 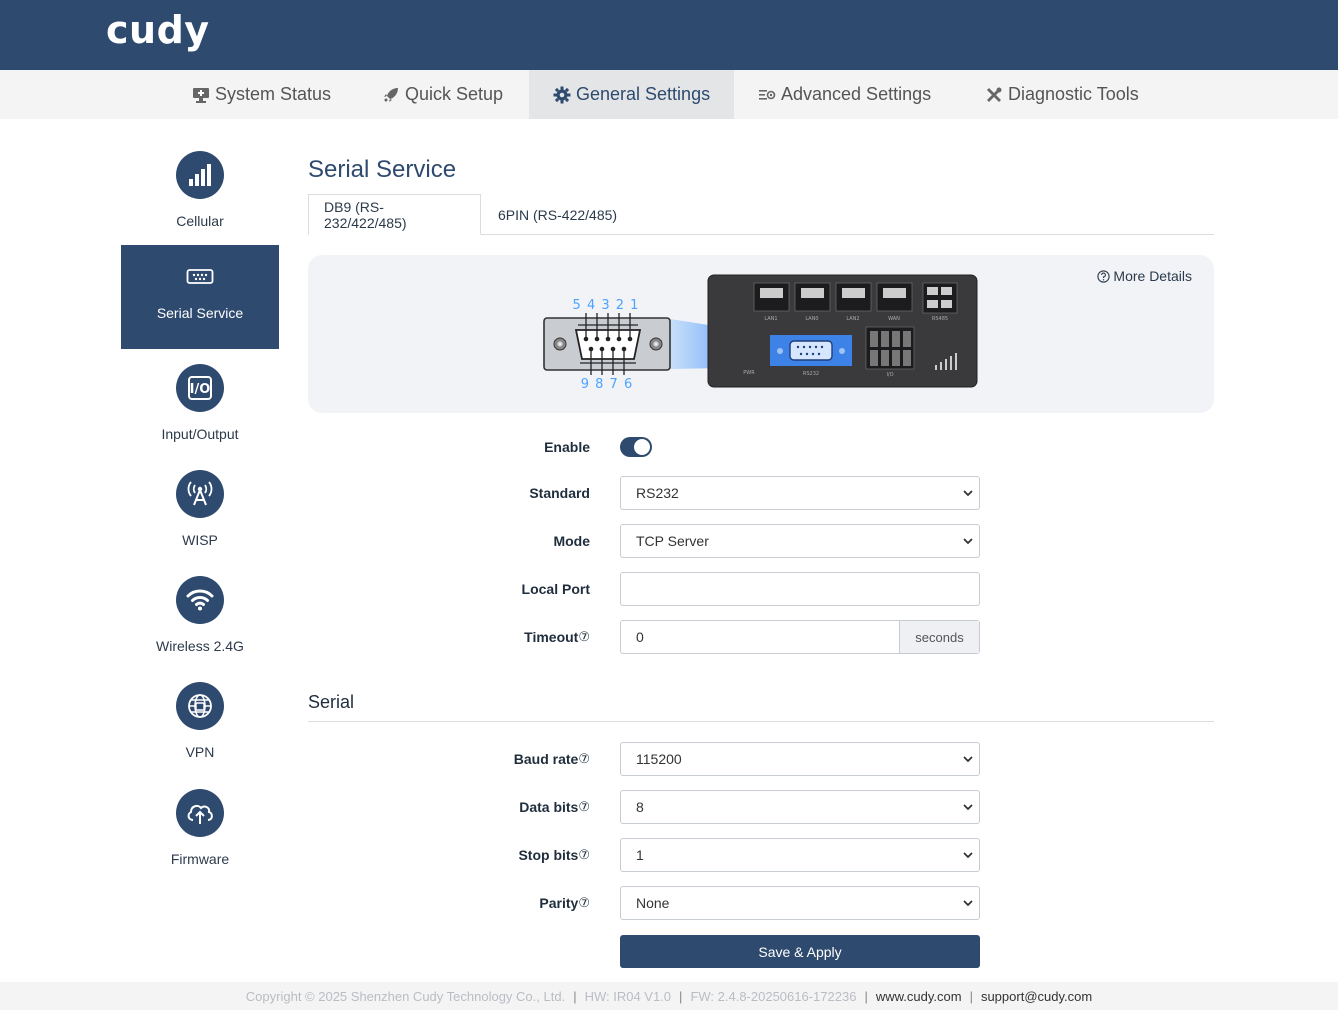 I want to click on mode-label: Mode, so click(x=571, y=541).